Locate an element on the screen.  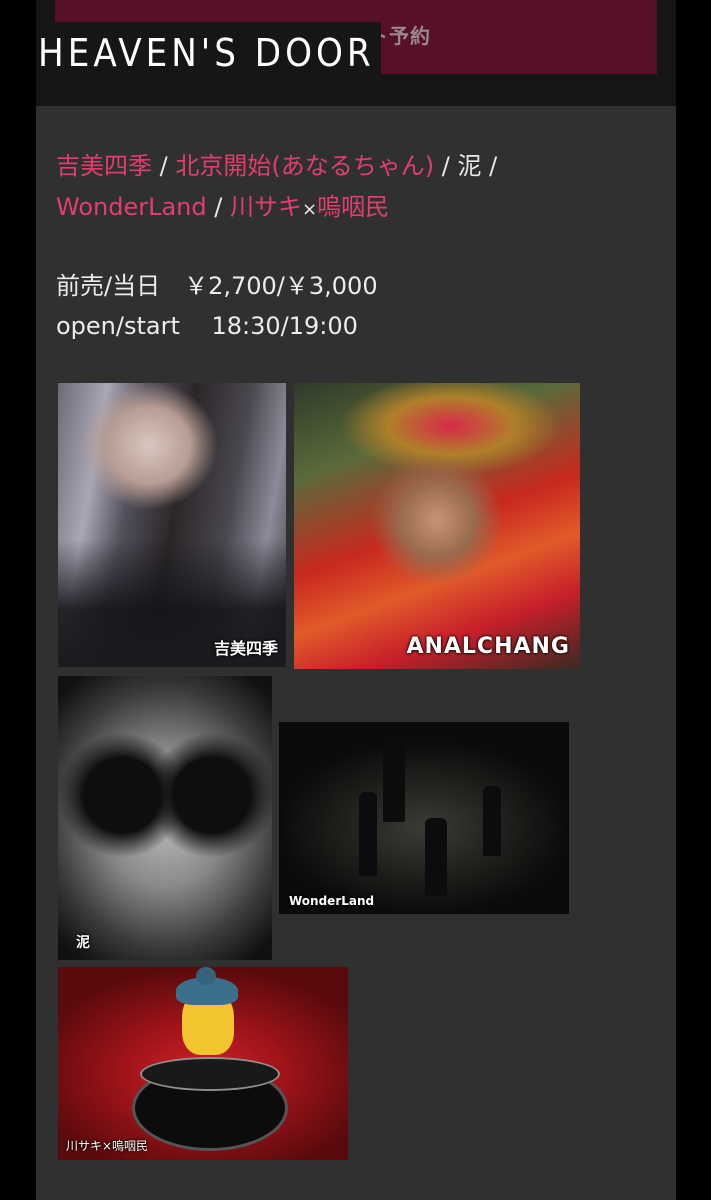
photo-caption: WonderLand is located at coordinates (332, 901).